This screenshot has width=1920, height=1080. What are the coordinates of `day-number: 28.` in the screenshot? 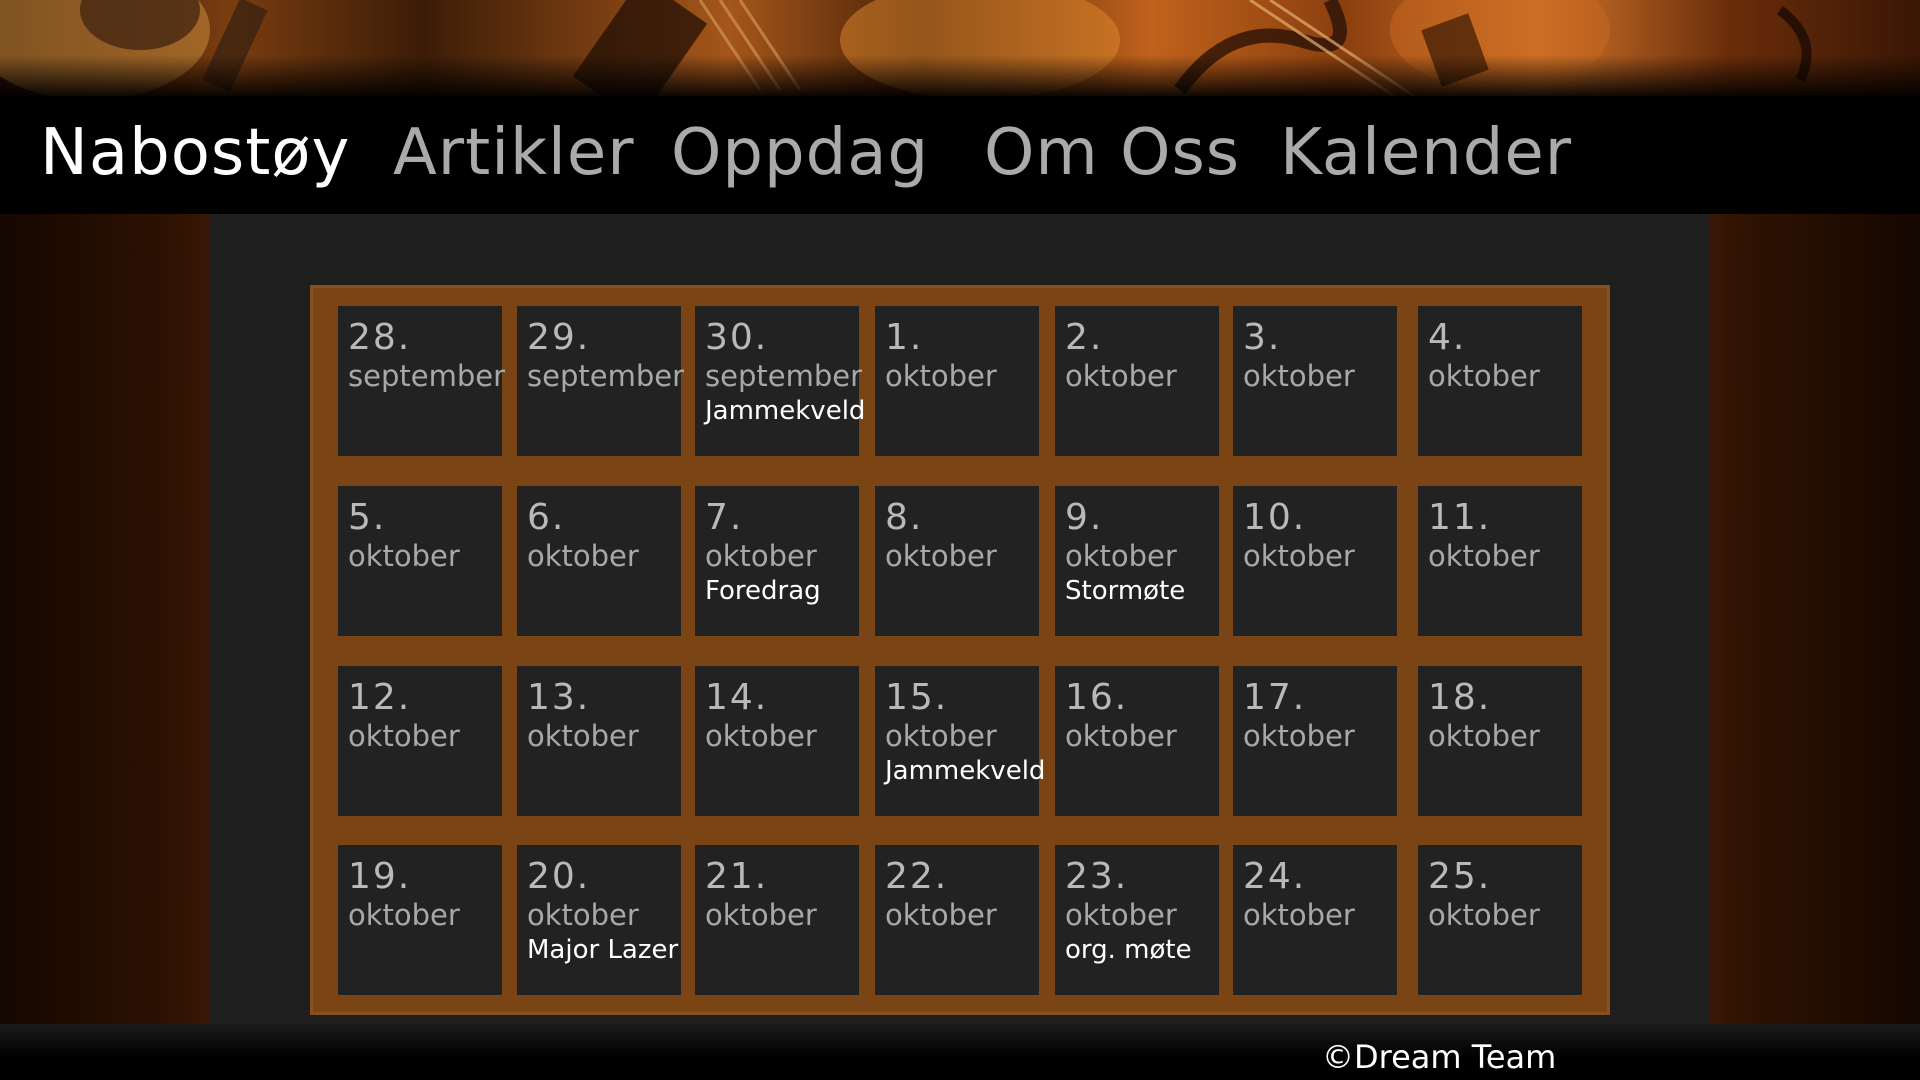 It's located at (380, 337).